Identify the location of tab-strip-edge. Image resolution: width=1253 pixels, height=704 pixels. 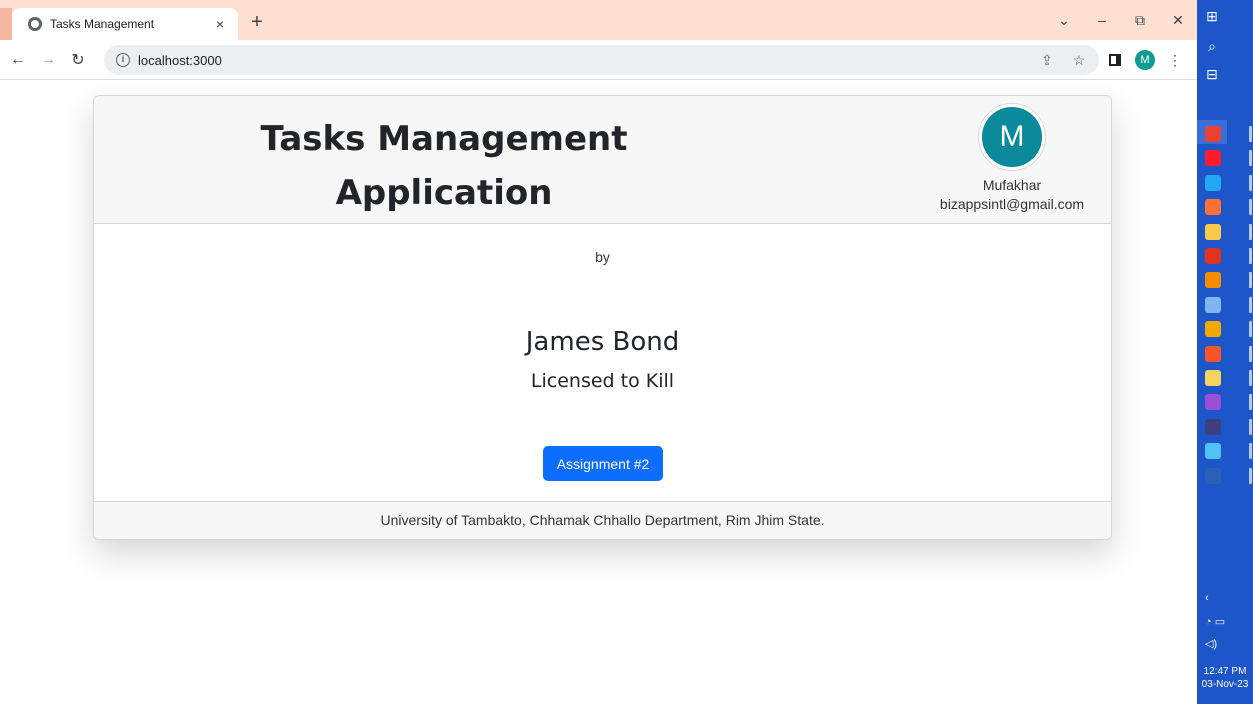
(6, 24).